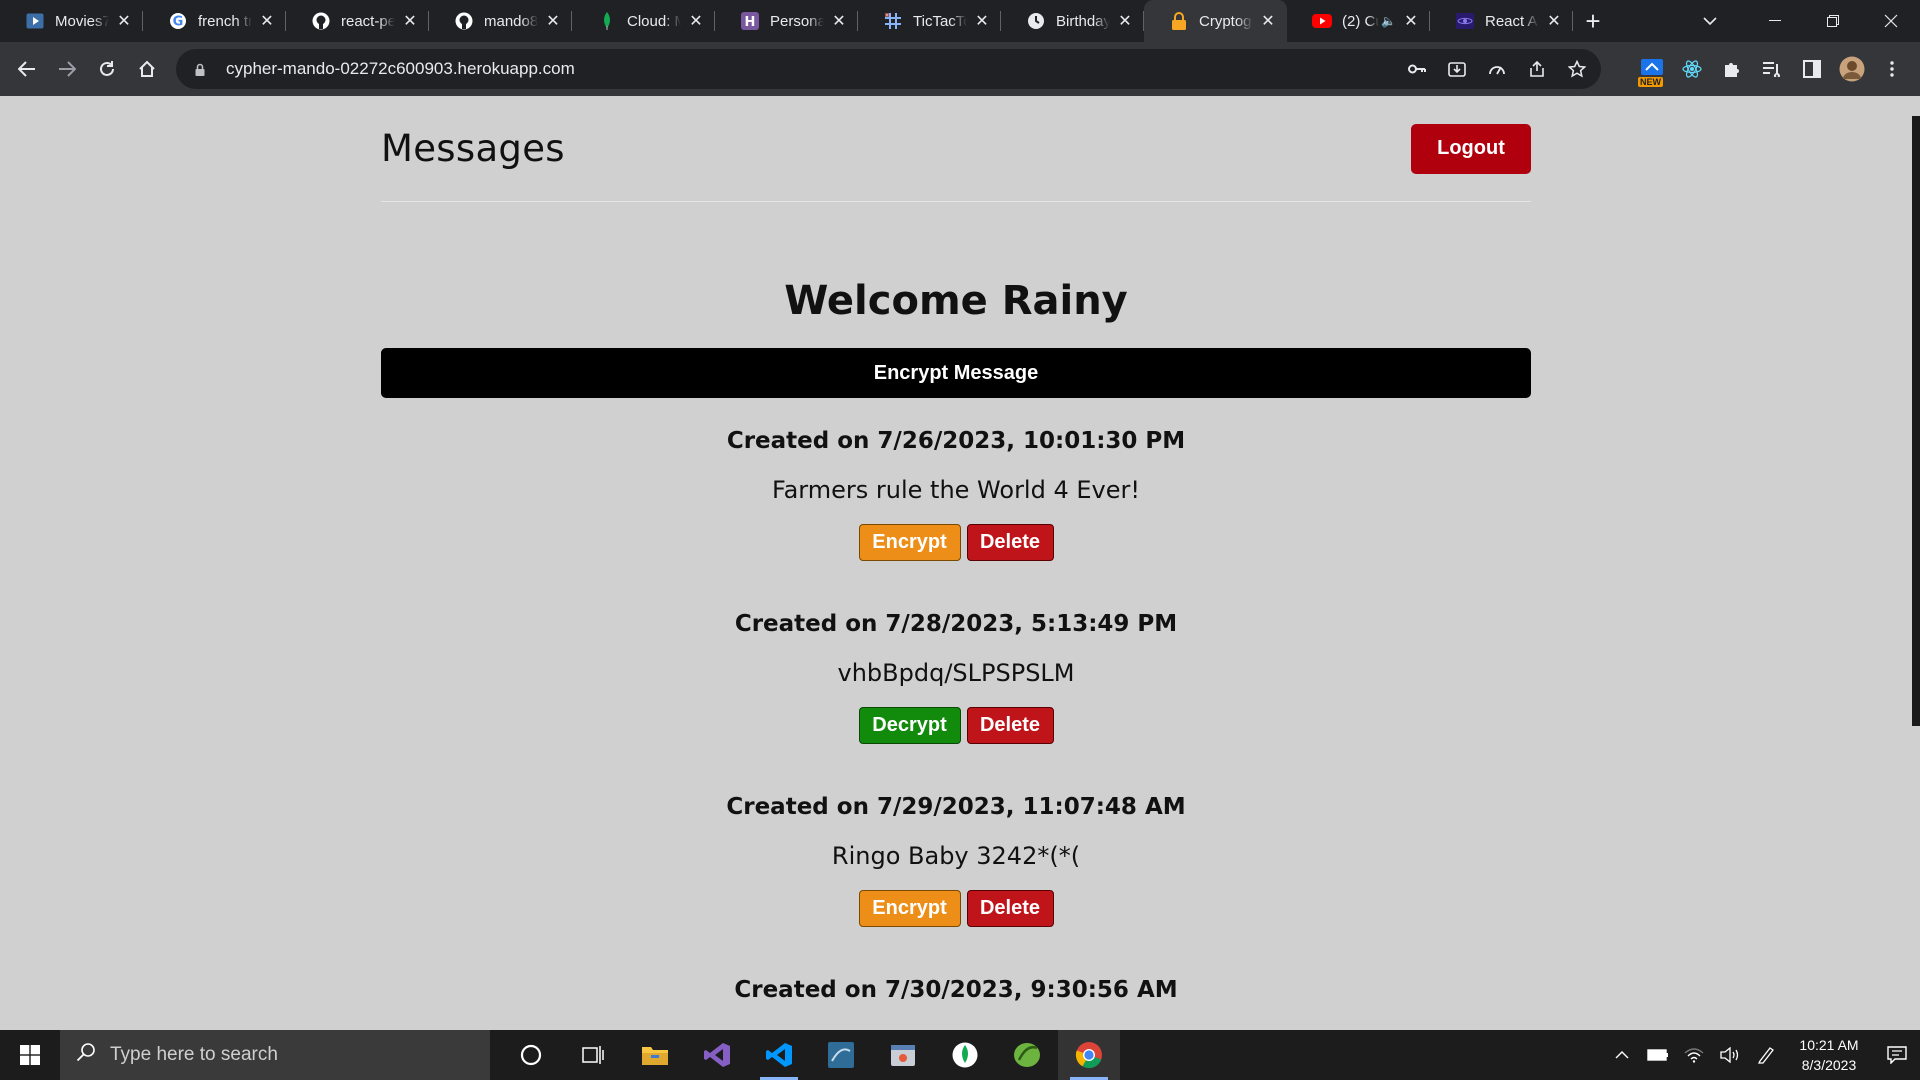 The height and width of the screenshot is (1080, 1920). I want to click on message-created-date: Created on 7/28/2023, 5:13:49 PM, so click(956, 624).